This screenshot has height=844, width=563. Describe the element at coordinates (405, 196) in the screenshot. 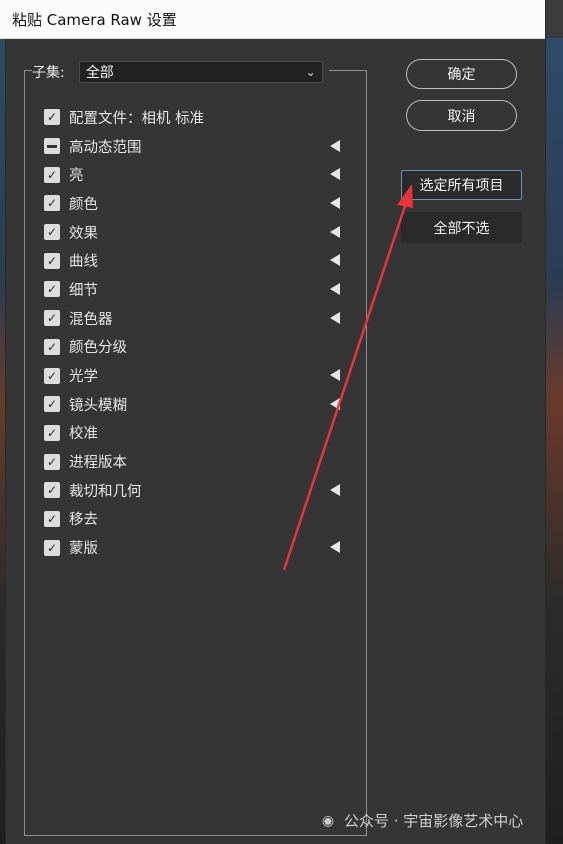

I see `arrow-head` at that location.